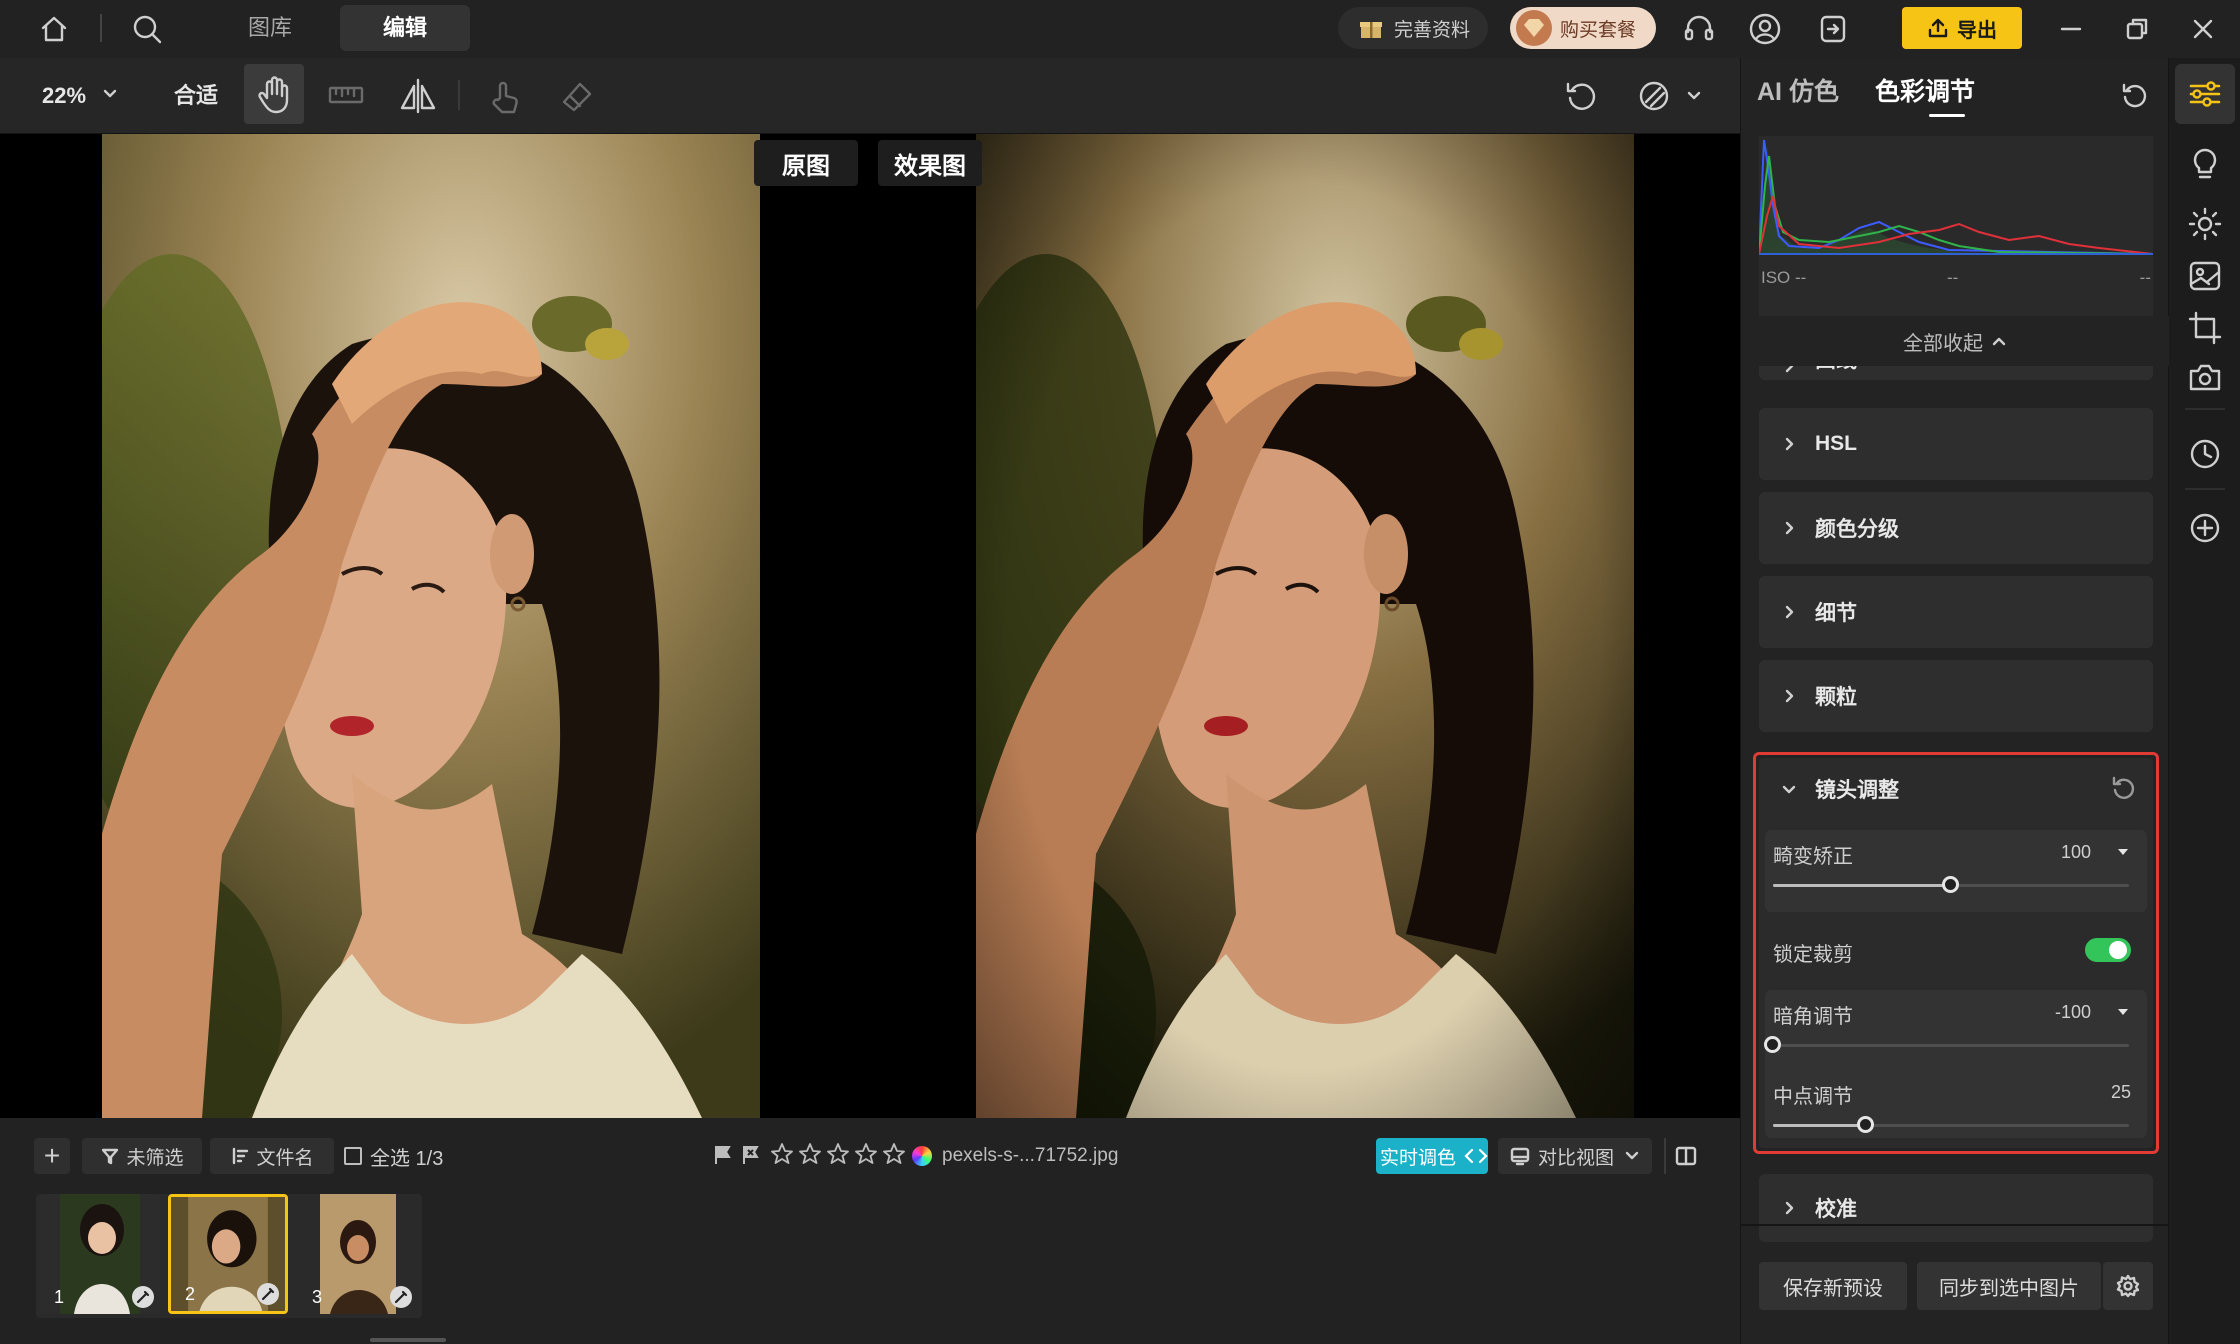 The height and width of the screenshot is (1344, 2240). I want to click on filter-button: 未筛选, so click(142, 1156).